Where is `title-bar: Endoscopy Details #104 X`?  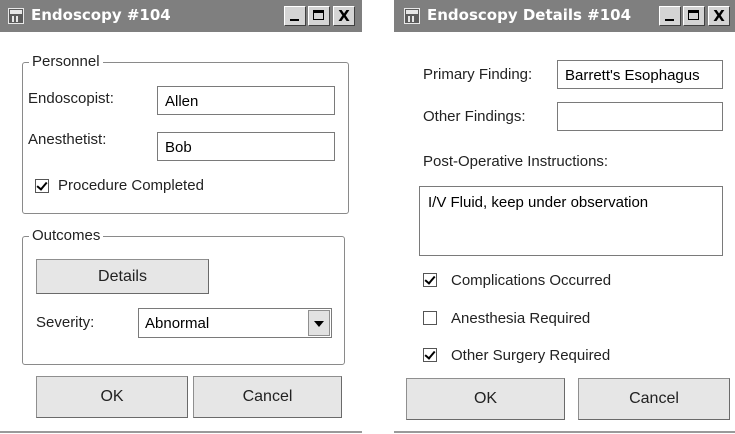 title-bar: Endoscopy Details #104 X is located at coordinates (564, 16).